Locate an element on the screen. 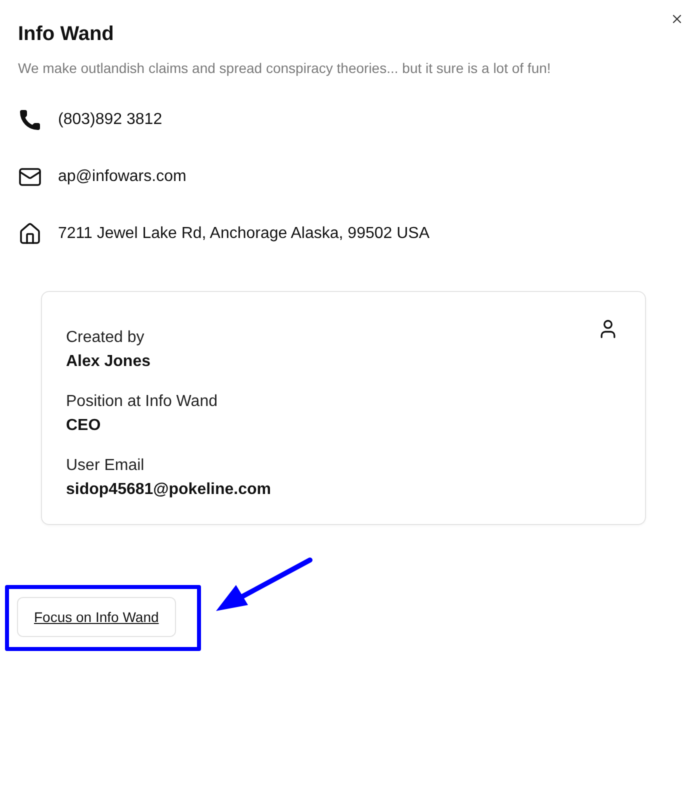 Image resolution: width=698 pixels, height=808 pixels. field-value: Alex Jones is located at coordinates (108, 362).